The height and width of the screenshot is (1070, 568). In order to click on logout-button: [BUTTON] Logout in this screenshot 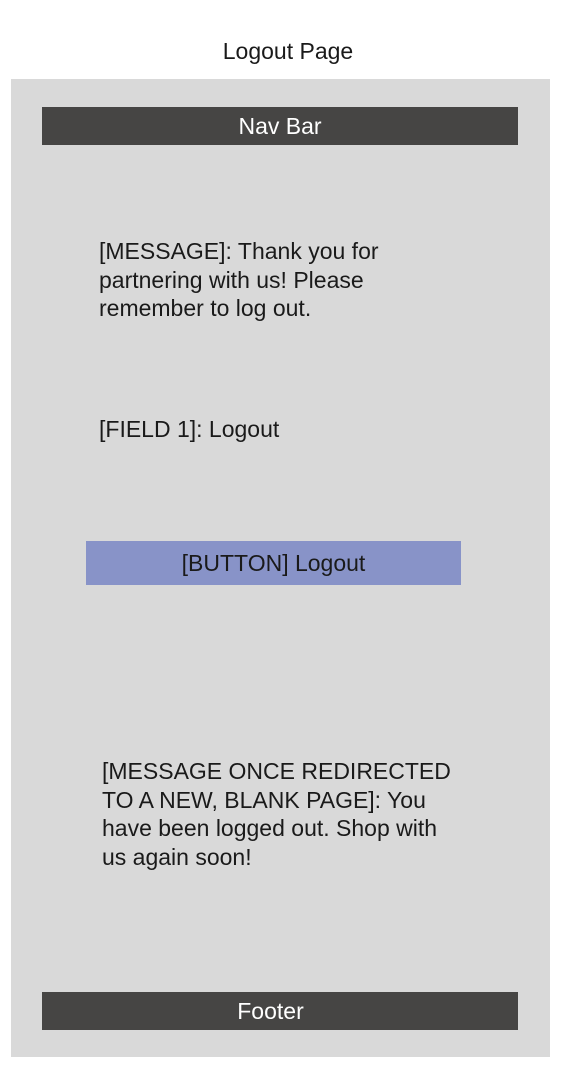, I will do `click(273, 563)`.